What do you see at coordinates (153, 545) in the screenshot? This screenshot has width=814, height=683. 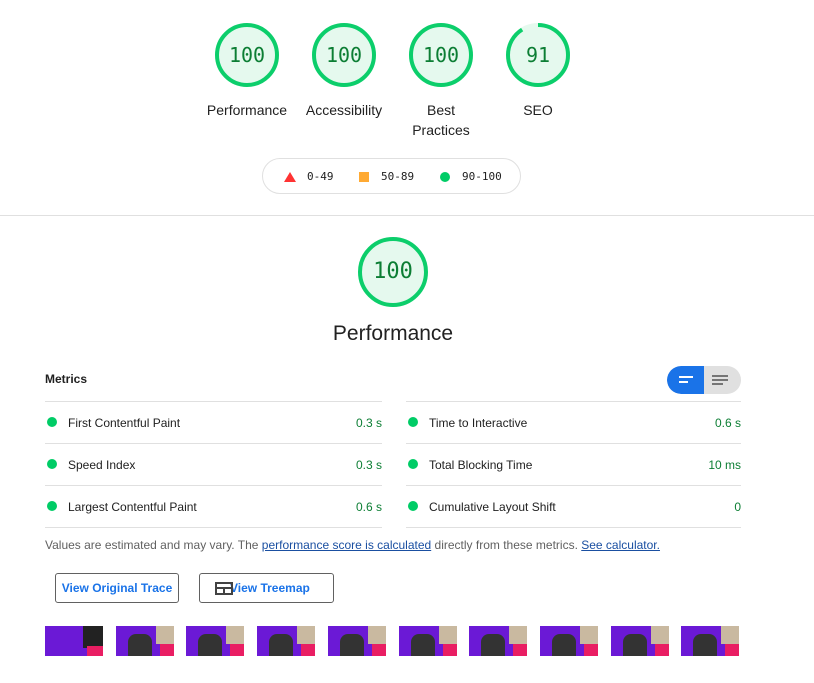 I see `disclaimer-prefix: Values are estimated and may vary. The` at bounding box center [153, 545].